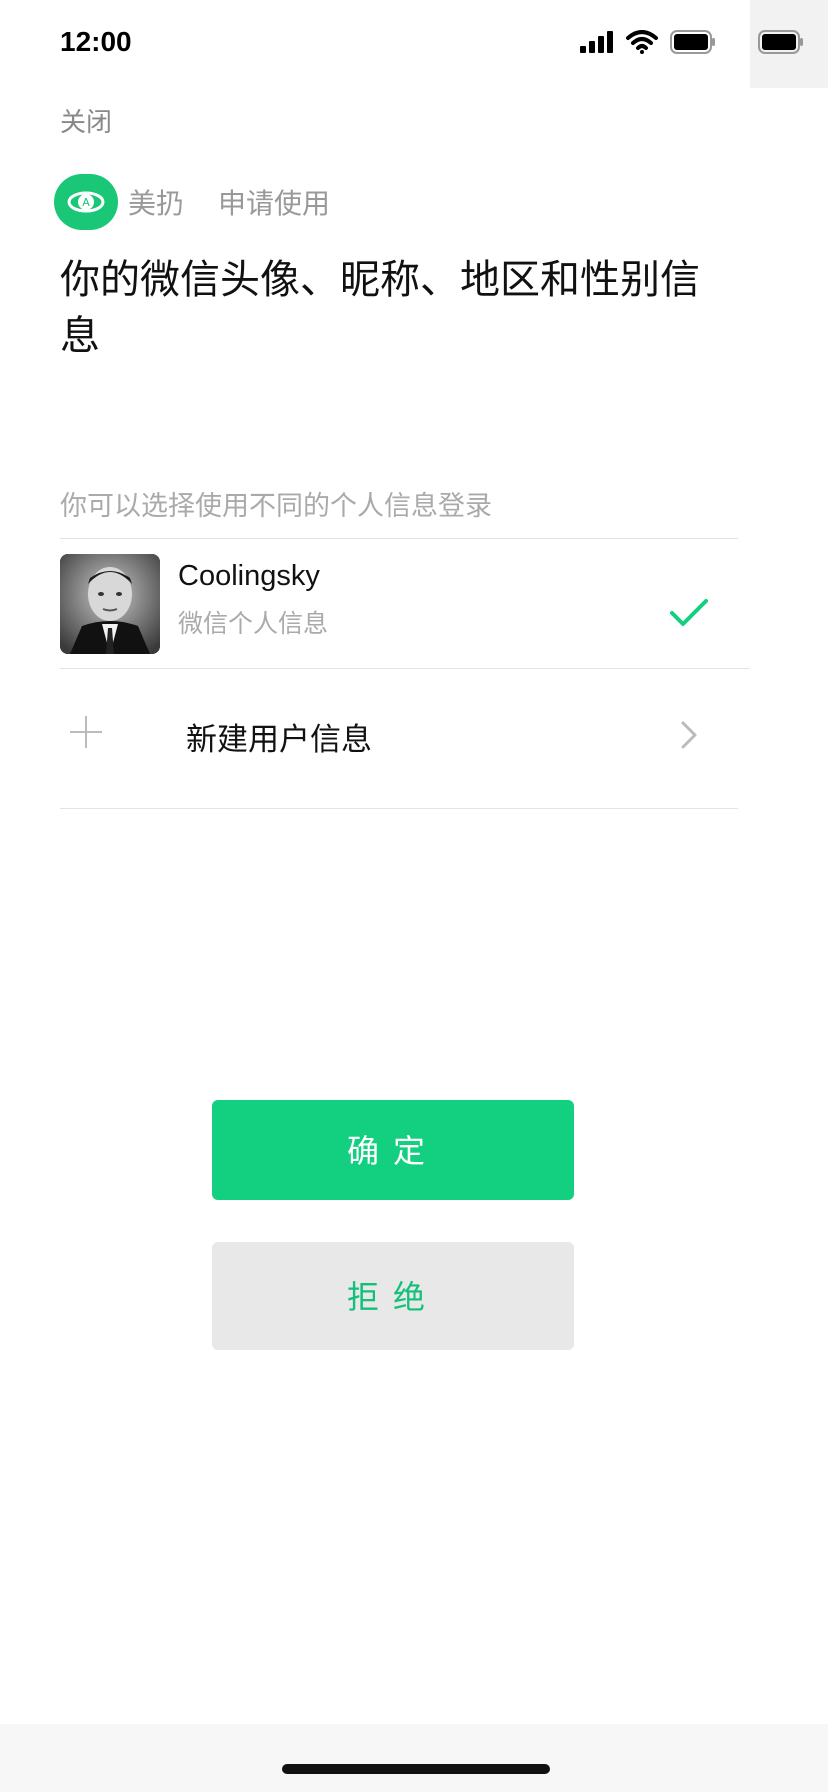 The height and width of the screenshot is (1792, 828). Describe the element at coordinates (689, 737) in the screenshot. I see `chevron-right-icon` at that location.